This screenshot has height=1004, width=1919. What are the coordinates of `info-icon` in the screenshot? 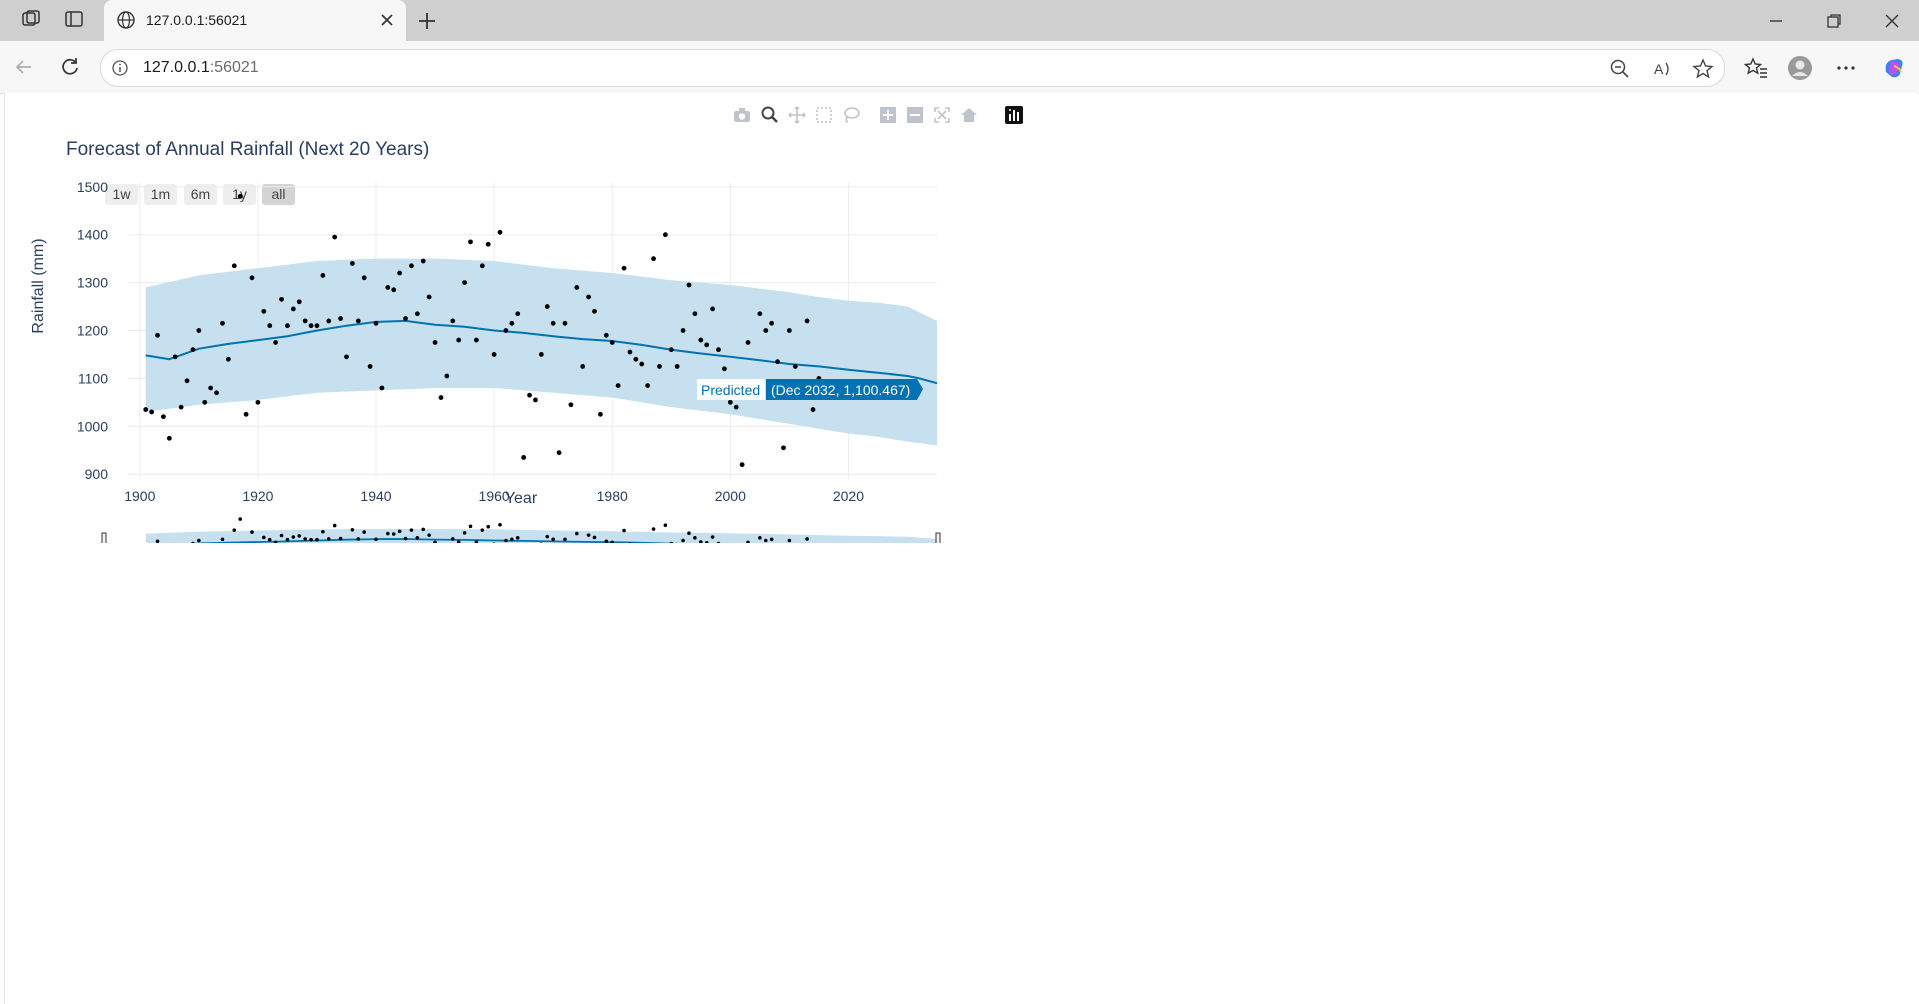 It's located at (120, 68).